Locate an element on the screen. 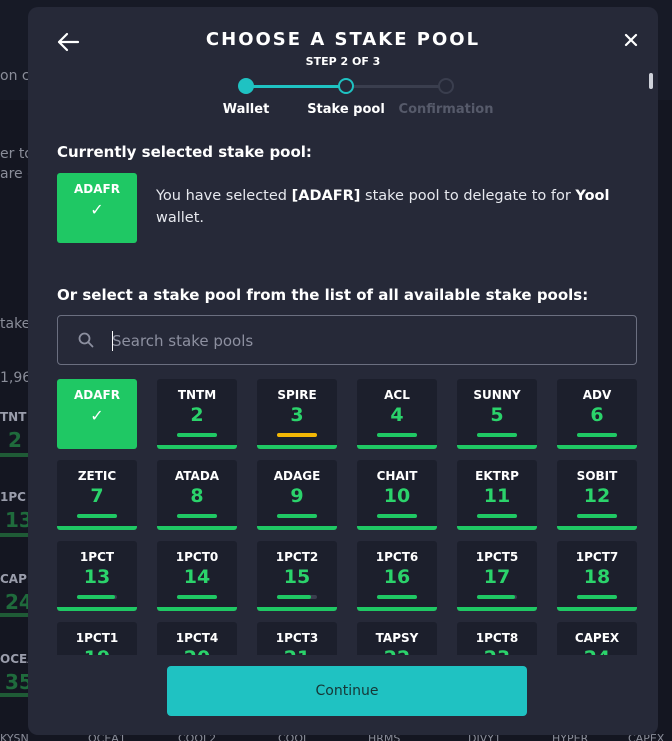 This screenshot has height=741, width=672. pool-rank: 3 is located at coordinates (297, 415).